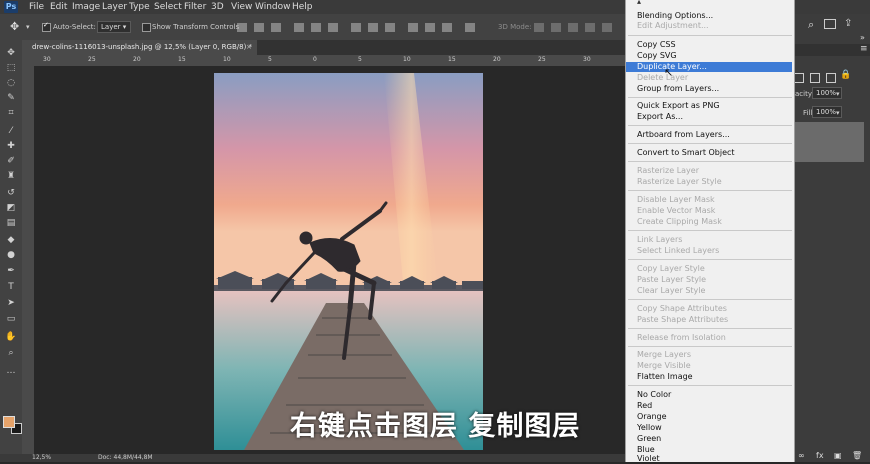 This screenshot has width=870, height=464. I want to click on menu-layer: Layer, so click(114, 7).